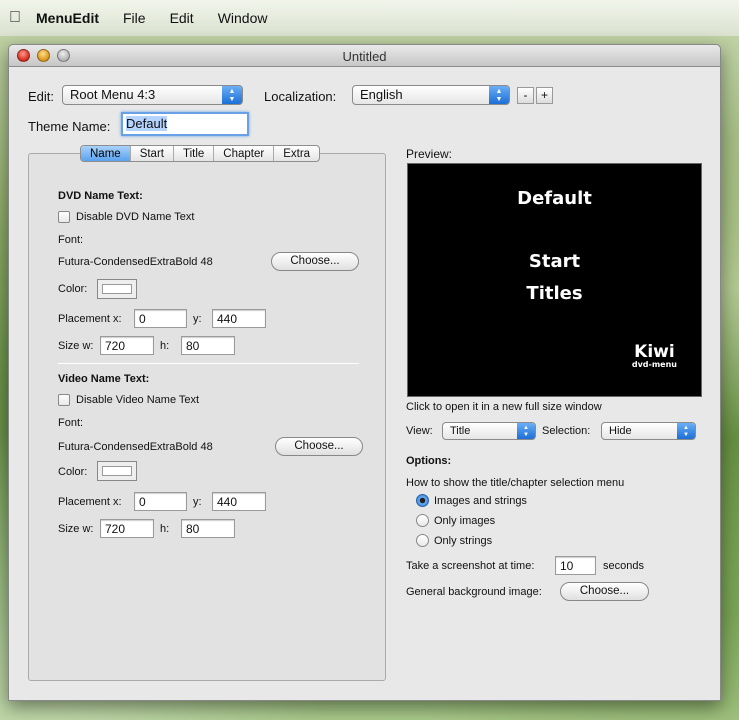 The image size is (739, 720). What do you see at coordinates (165, 529) in the screenshot?
I see `video-h-label: h:` at bounding box center [165, 529].